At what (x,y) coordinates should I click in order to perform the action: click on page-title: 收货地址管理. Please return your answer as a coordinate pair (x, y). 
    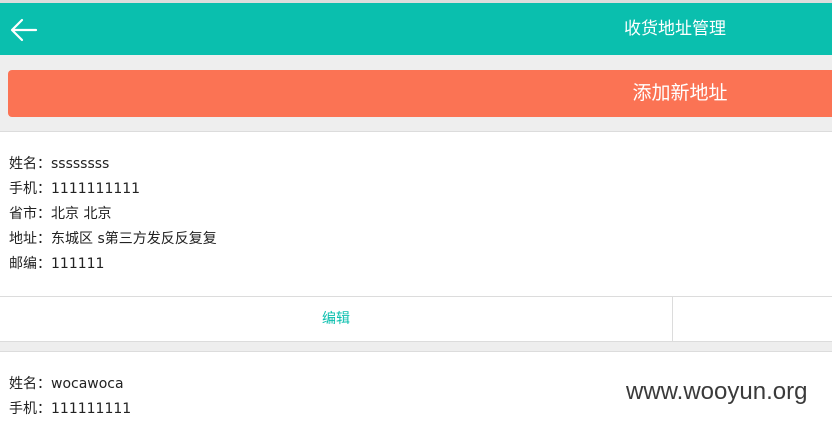
    Looking at the image, I should click on (675, 29).